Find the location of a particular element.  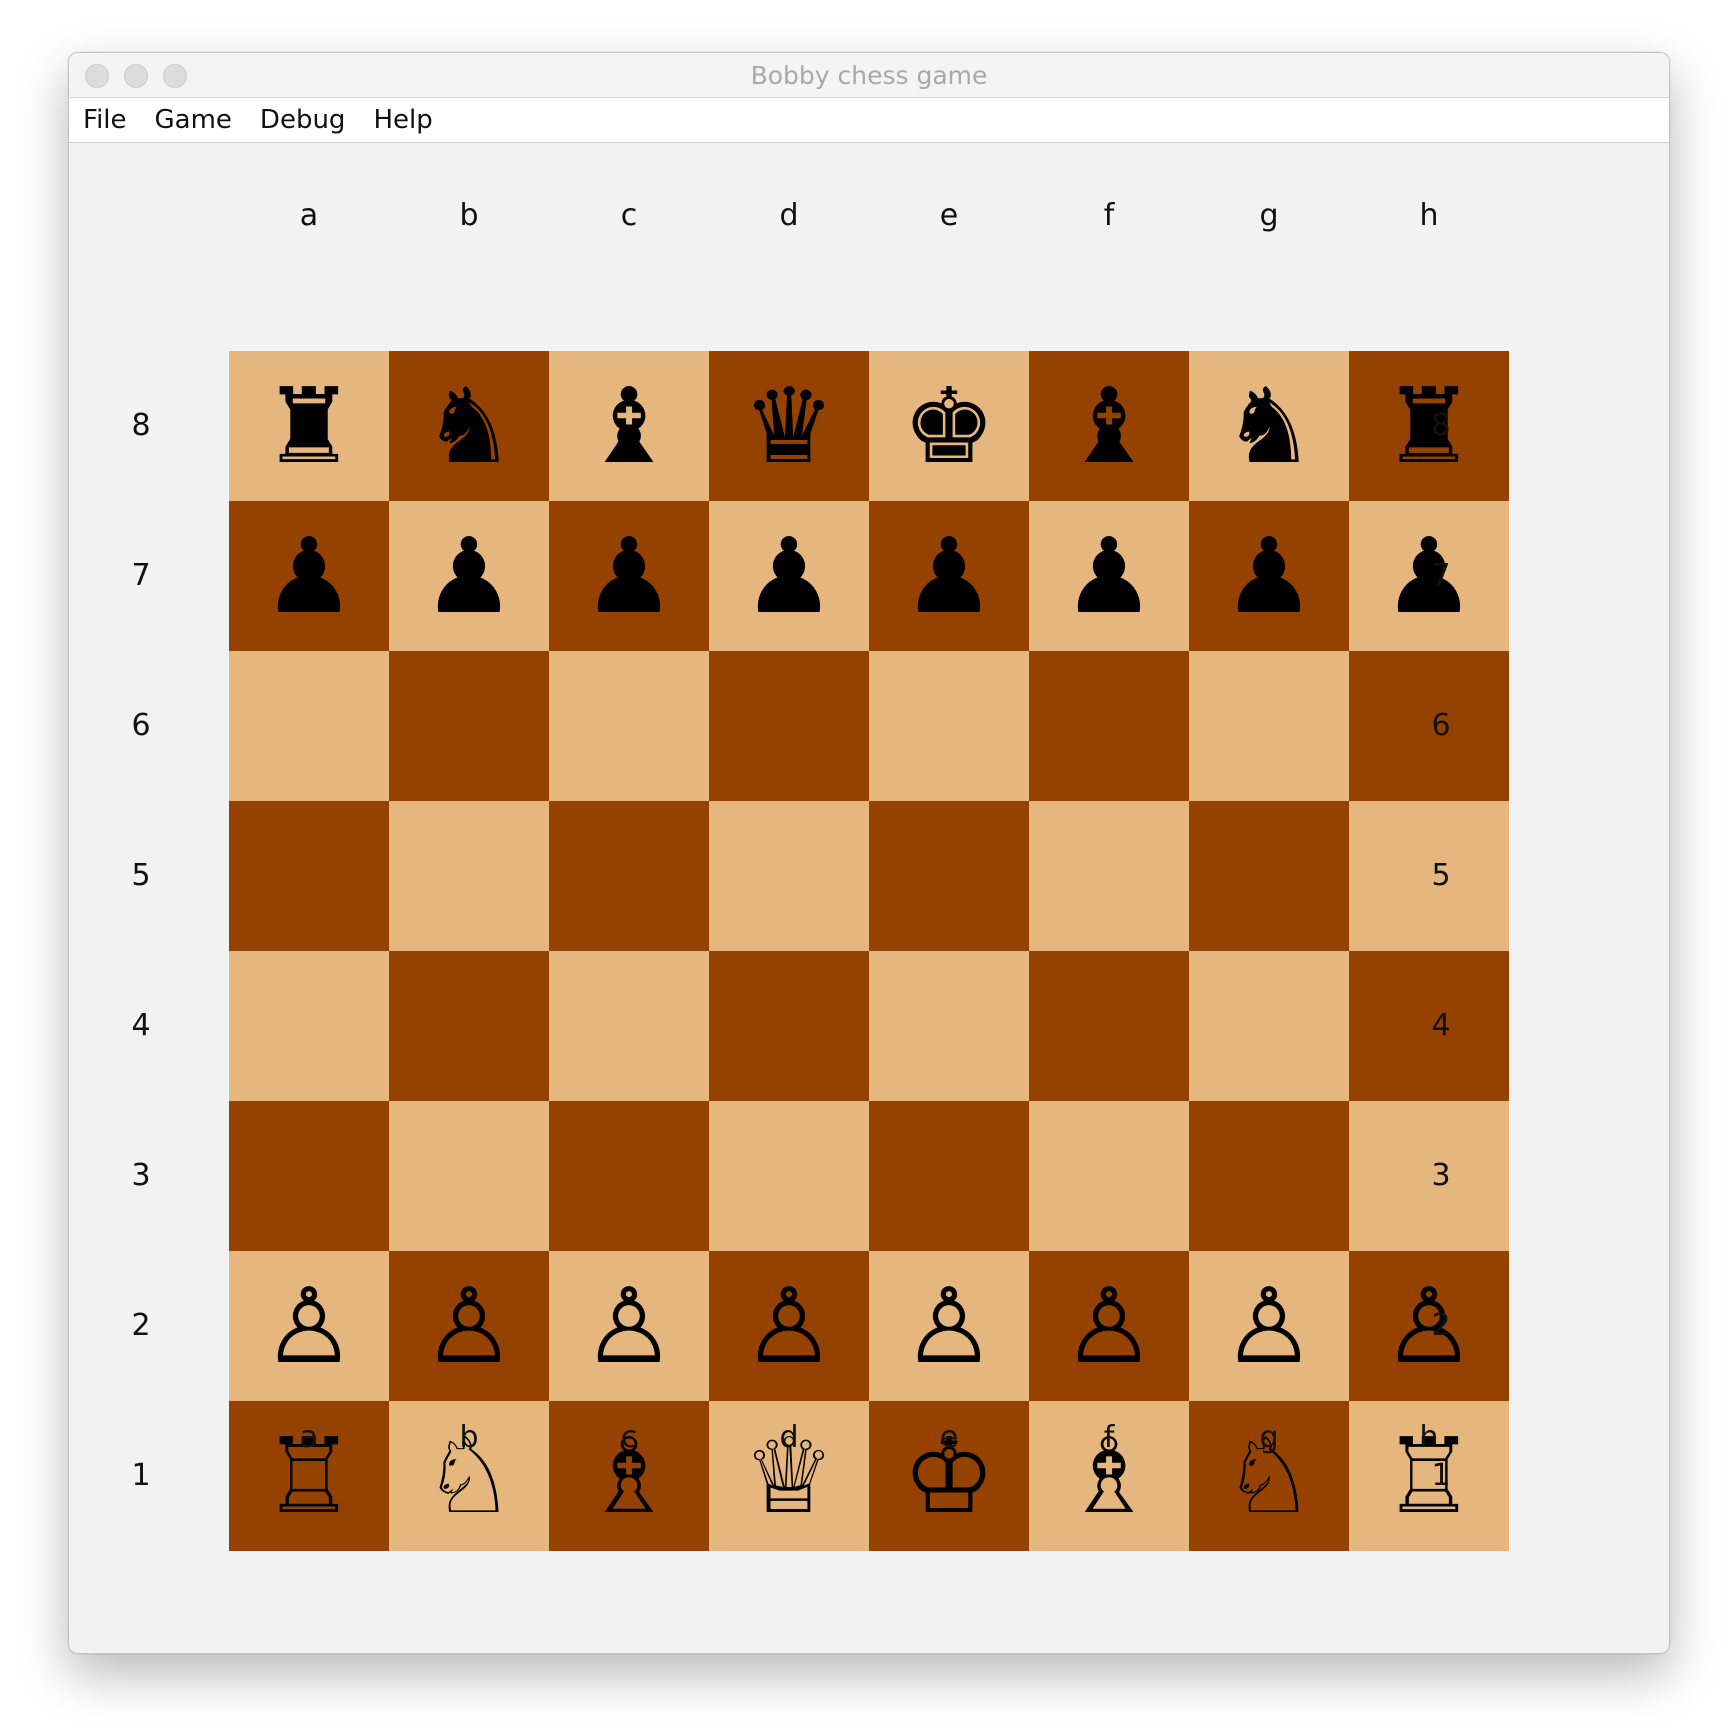

square-e3 is located at coordinates (949, 1176).